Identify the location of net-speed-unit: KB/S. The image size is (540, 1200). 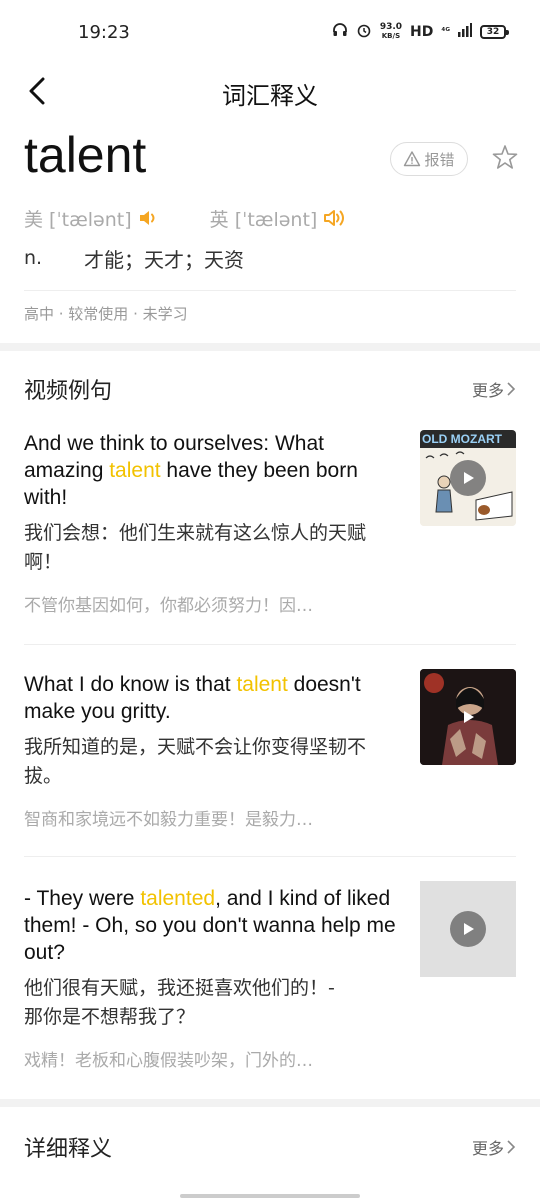
(391, 36).